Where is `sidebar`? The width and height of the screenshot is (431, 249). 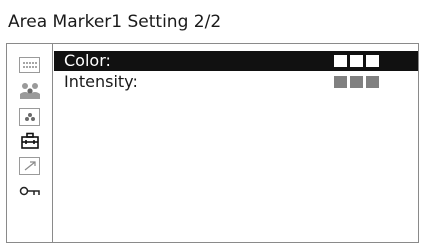 sidebar is located at coordinates (30, 143).